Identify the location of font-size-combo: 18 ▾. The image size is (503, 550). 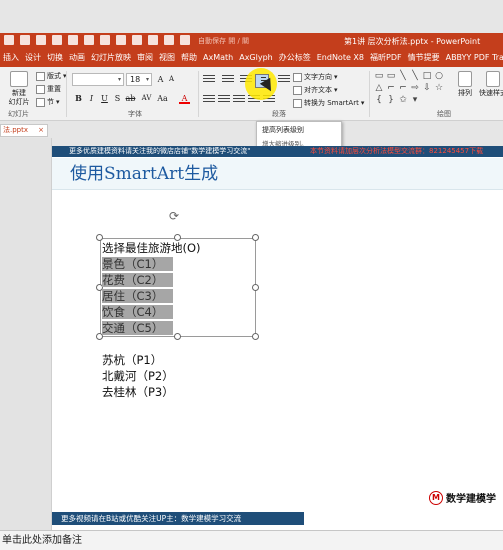
(139, 79).